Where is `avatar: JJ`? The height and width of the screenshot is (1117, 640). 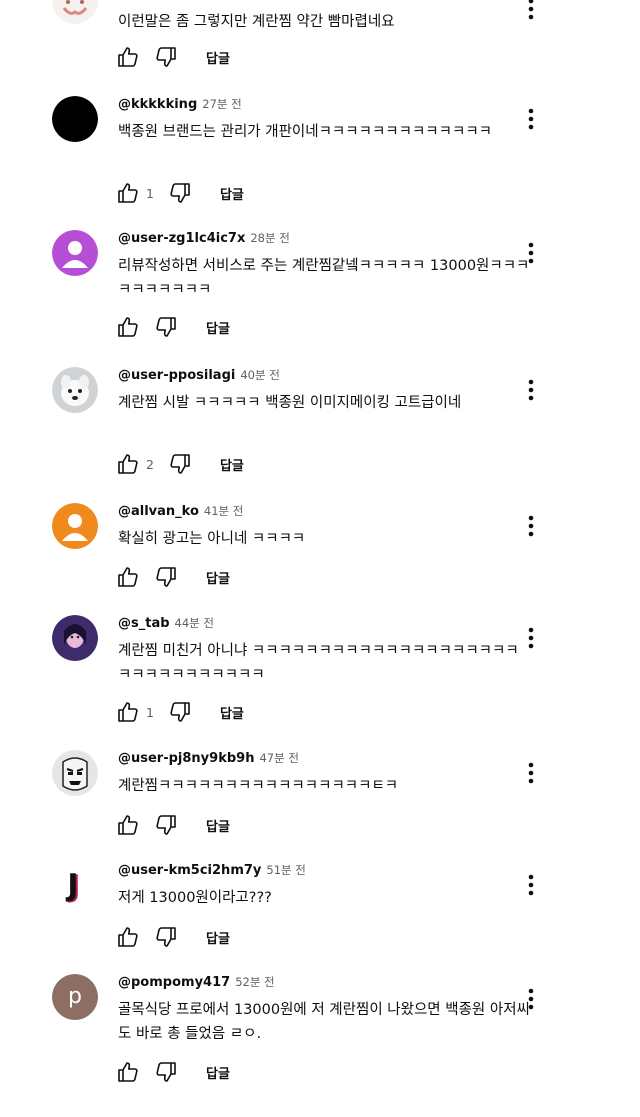 avatar: JJ is located at coordinates (75, 885).